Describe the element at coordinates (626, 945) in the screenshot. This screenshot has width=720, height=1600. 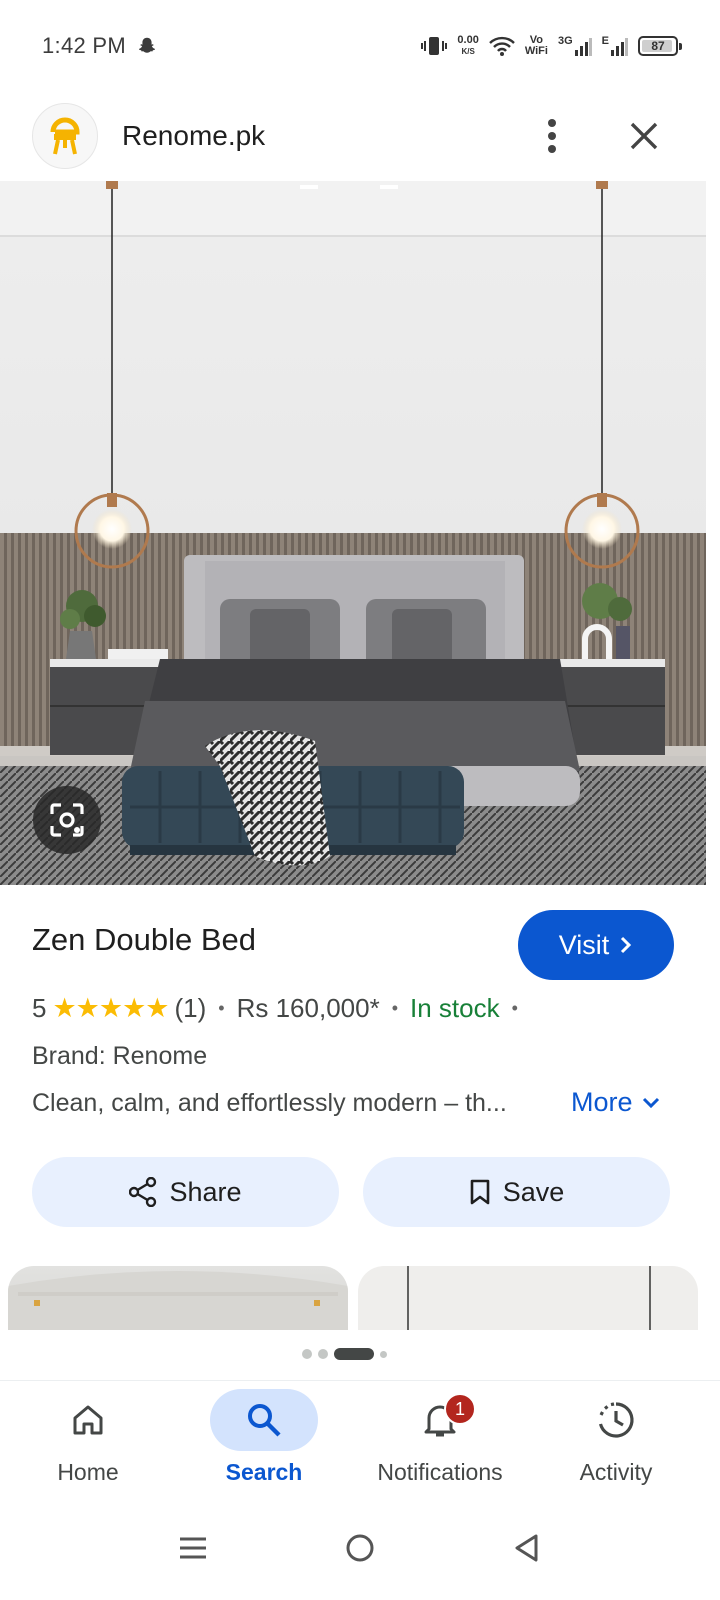
I see `chevron-right-icon` at that location.